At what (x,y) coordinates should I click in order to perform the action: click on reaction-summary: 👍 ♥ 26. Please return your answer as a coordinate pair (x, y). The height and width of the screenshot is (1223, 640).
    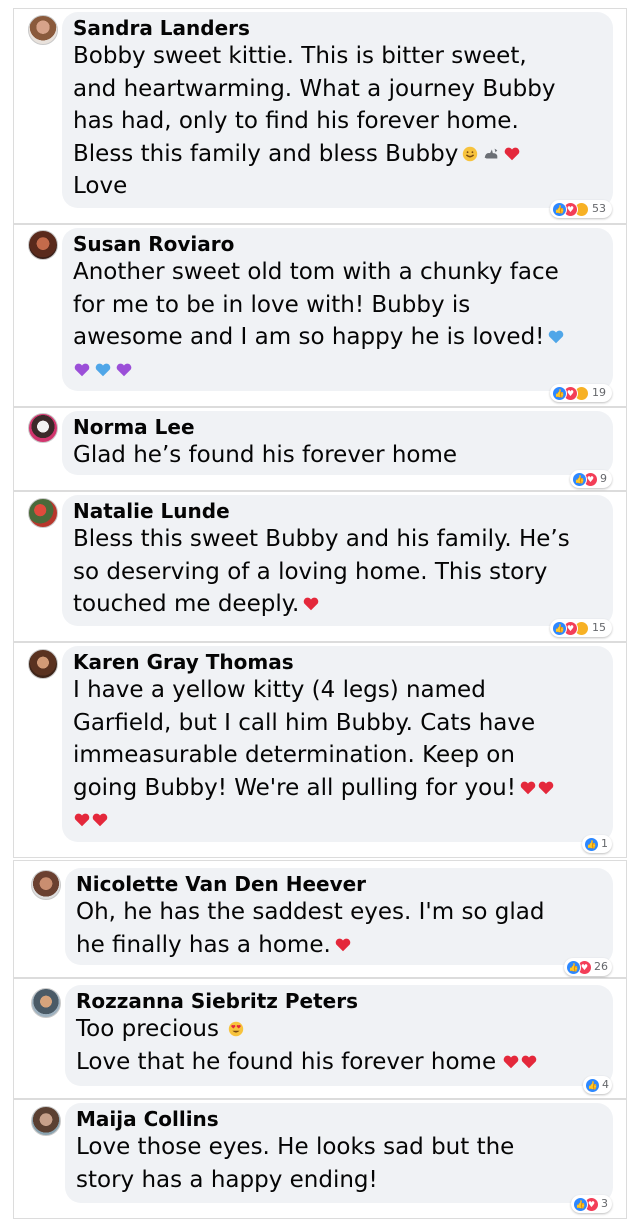
    Looking at the image, I should click on (588, 967).